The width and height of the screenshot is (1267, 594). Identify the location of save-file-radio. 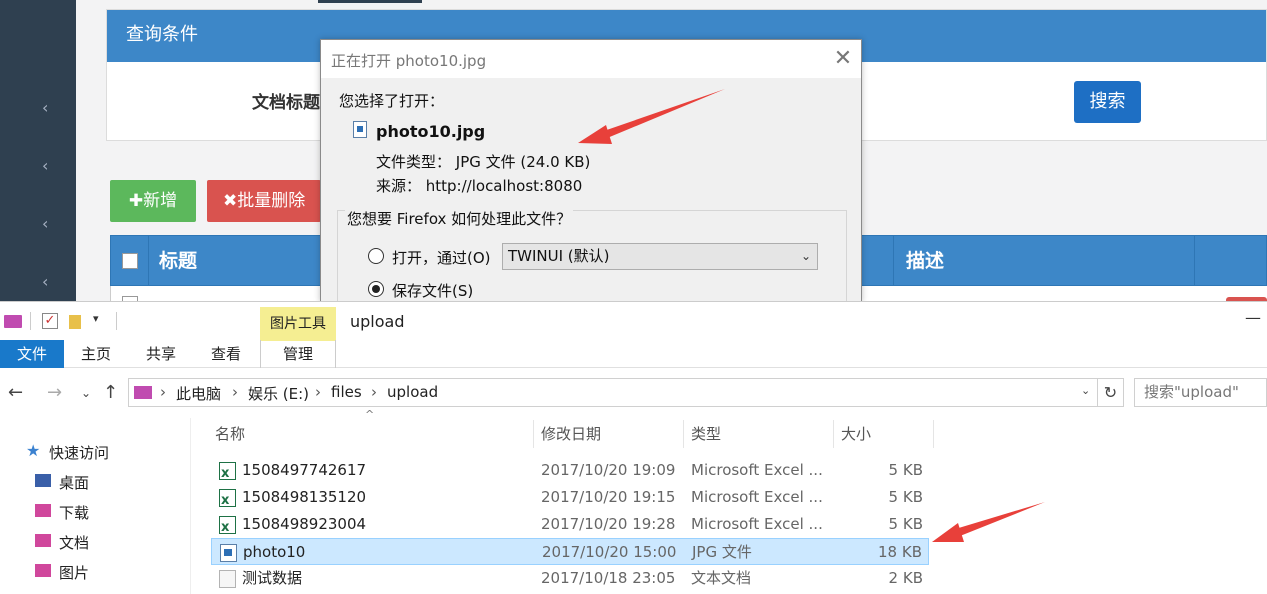
(376, 289).